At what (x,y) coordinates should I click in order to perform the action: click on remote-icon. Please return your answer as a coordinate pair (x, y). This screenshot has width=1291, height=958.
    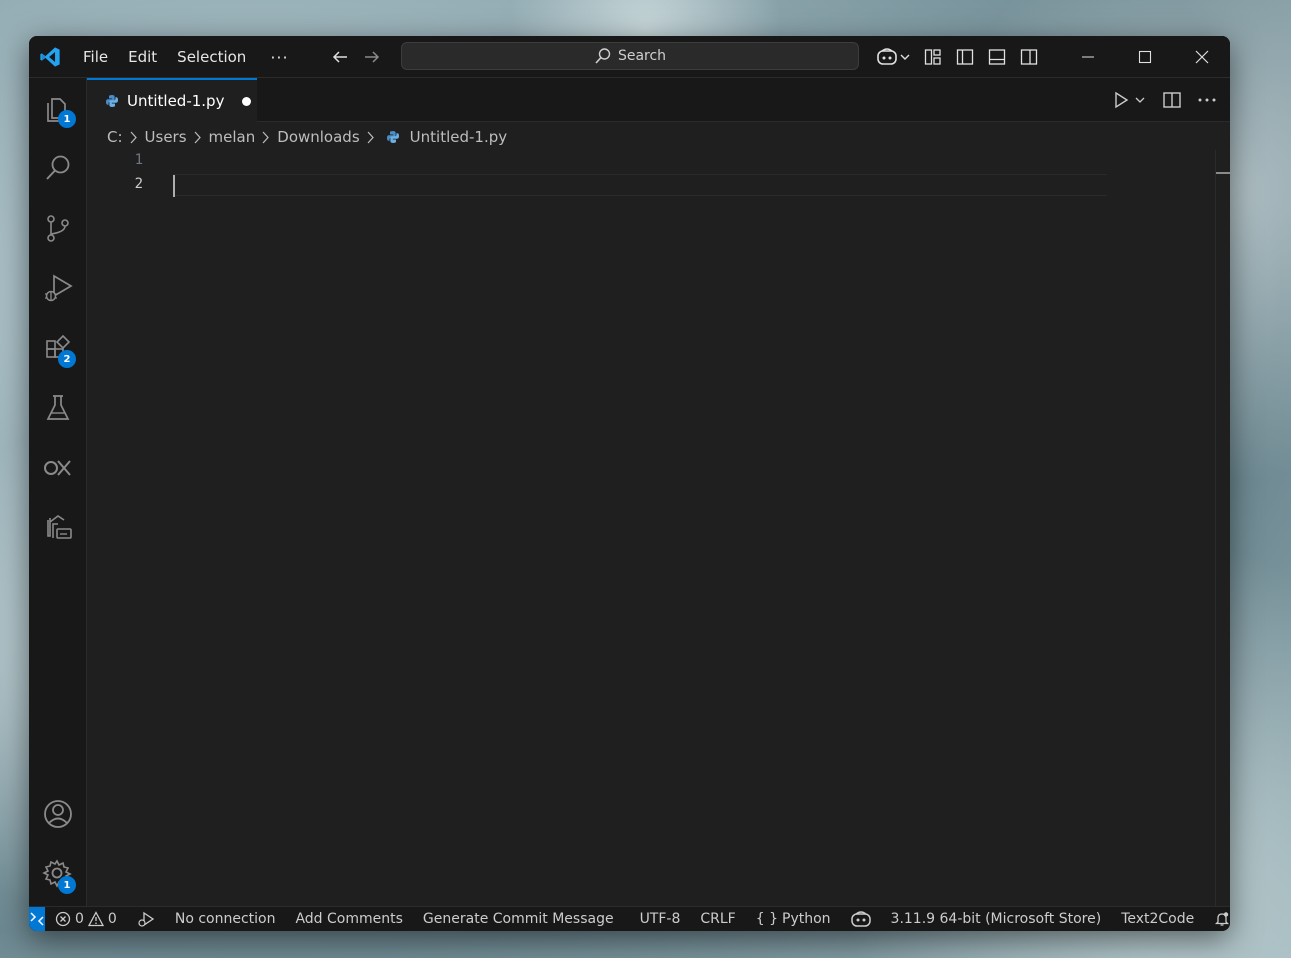
    Looking at the image, I should click on (37, 919).